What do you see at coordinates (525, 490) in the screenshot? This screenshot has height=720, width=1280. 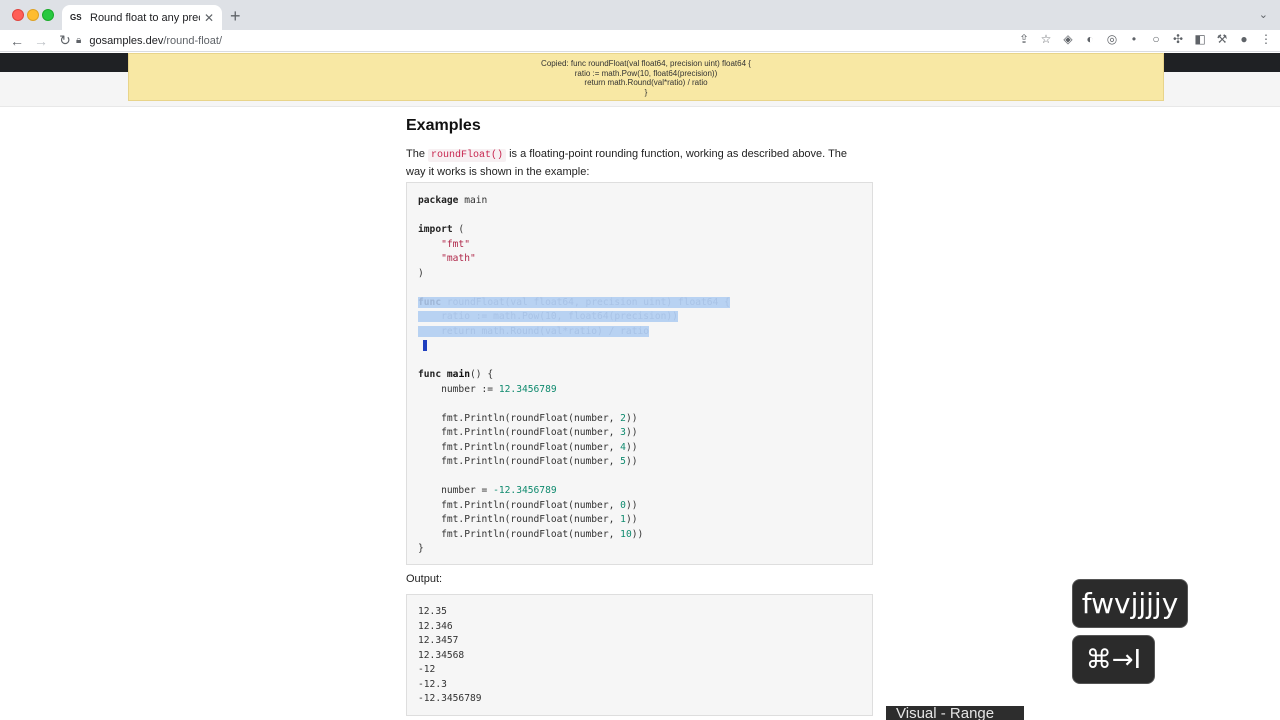 I see `code-number: -12.3456789` at bounding box center [525, 490].